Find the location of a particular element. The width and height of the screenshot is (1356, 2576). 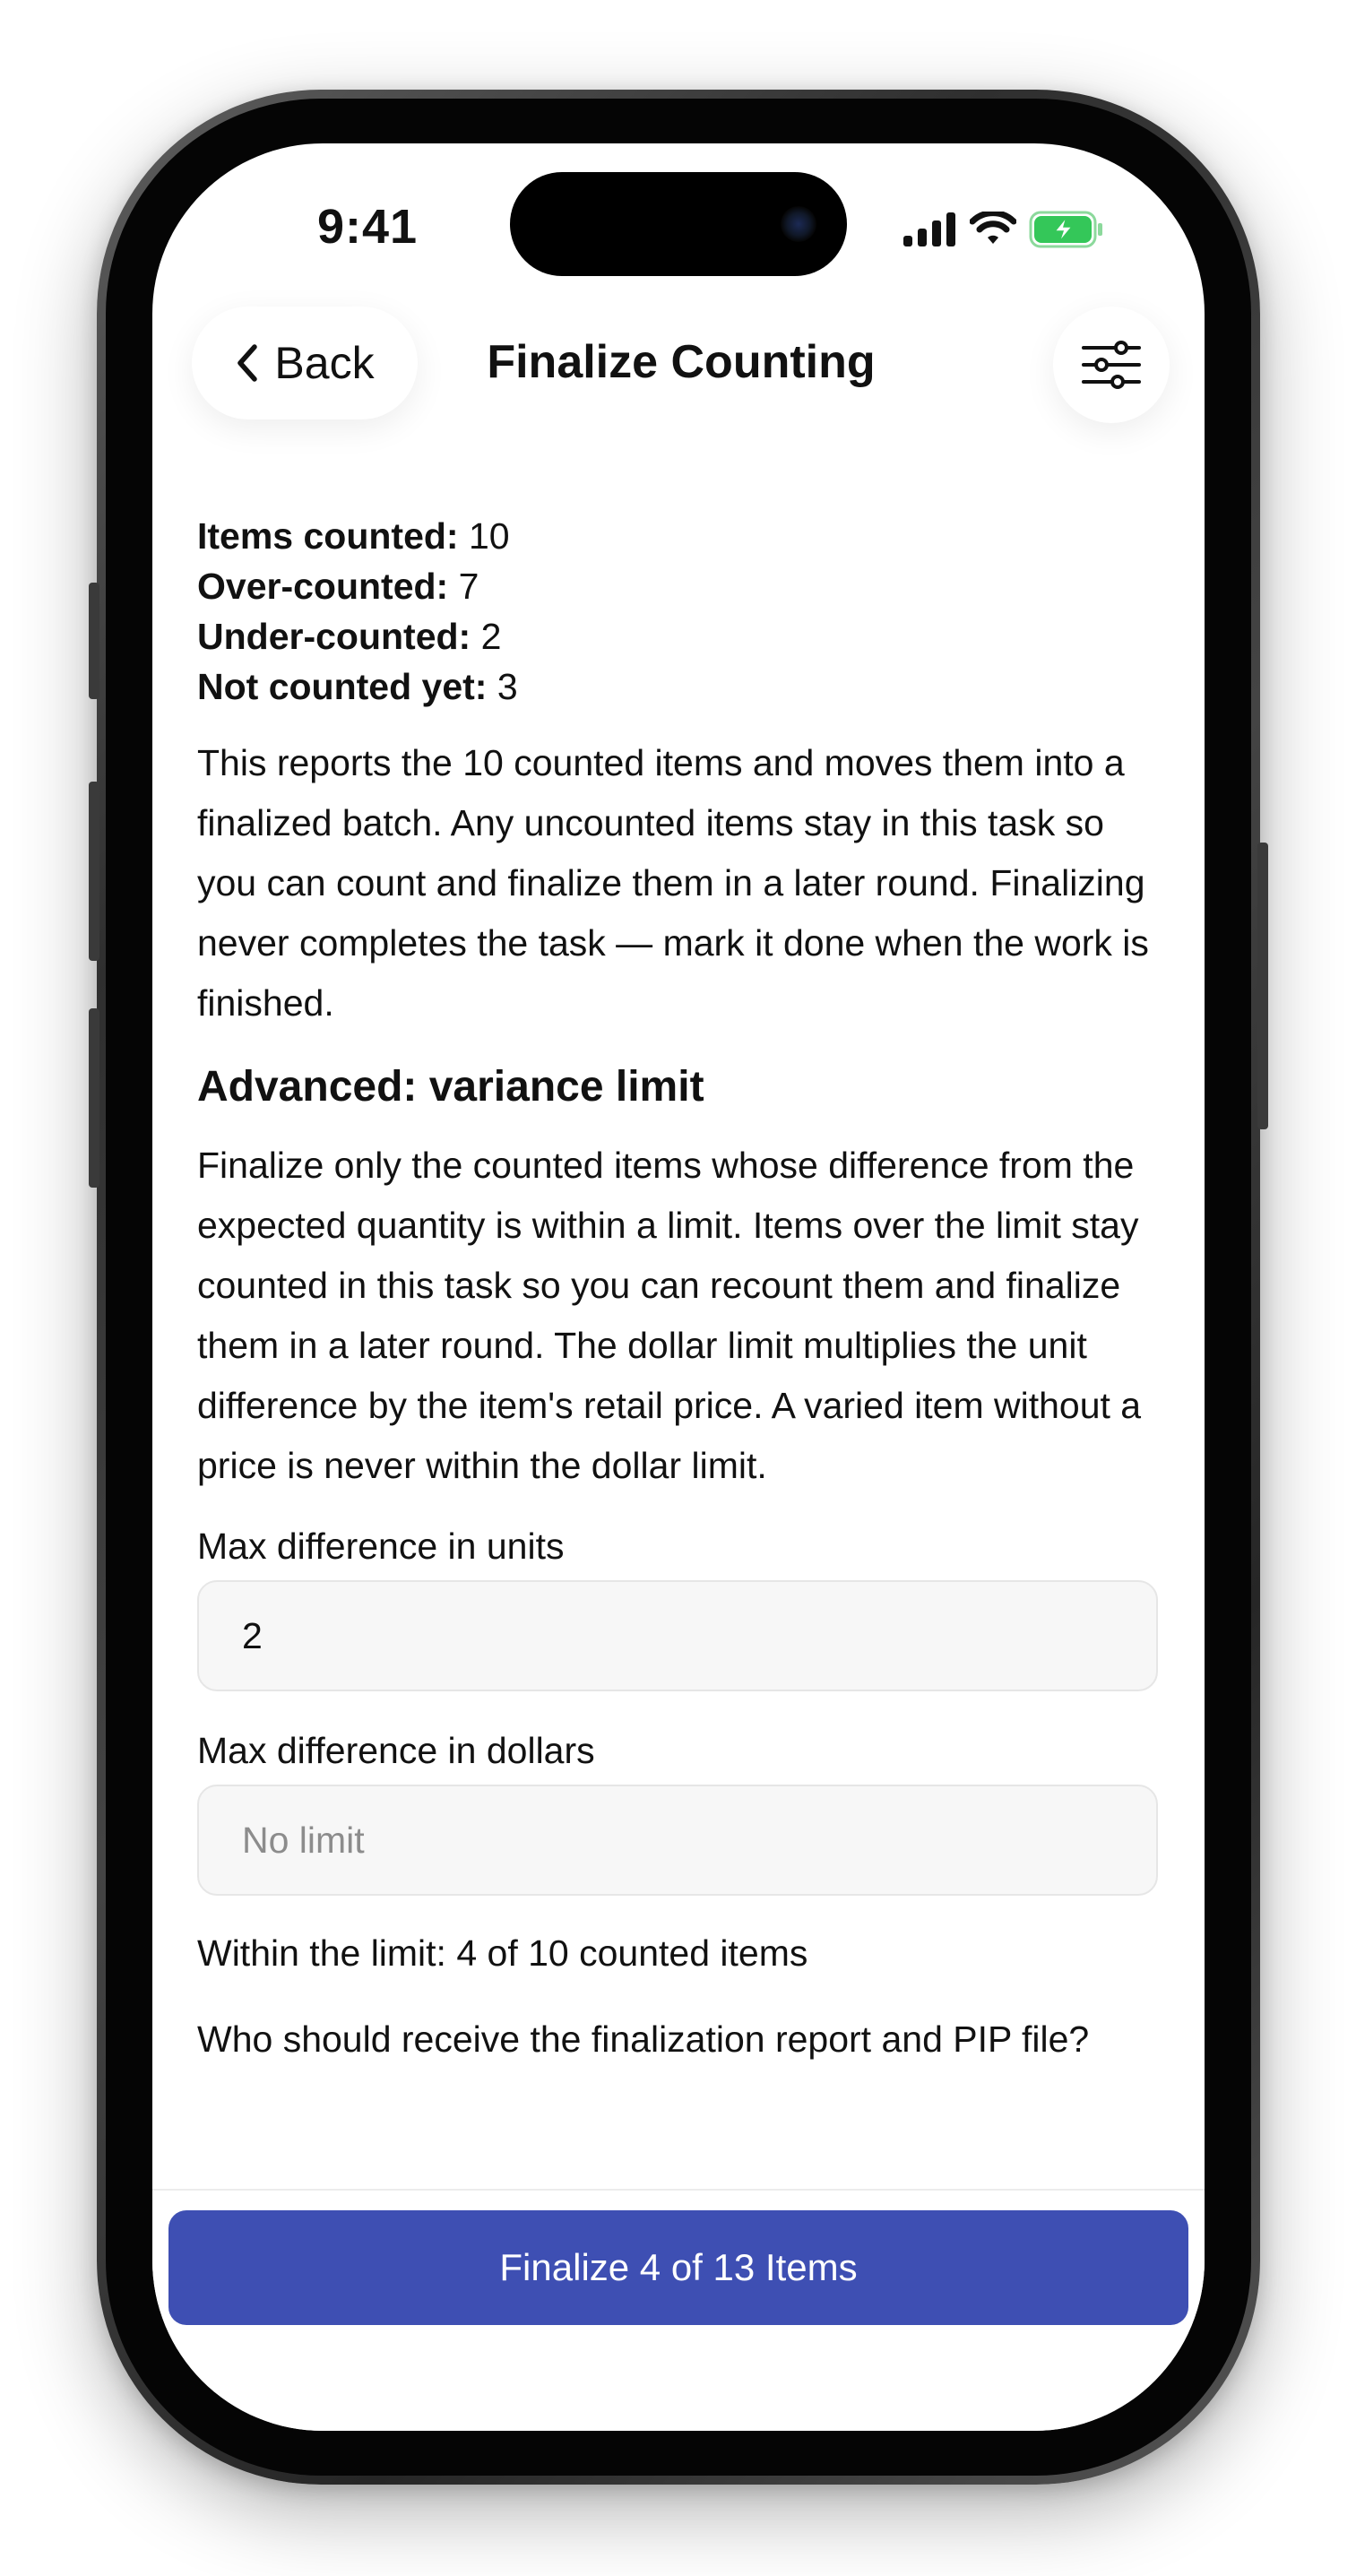

summary-label: Not counted yet: is located at coordinates (342, 686).